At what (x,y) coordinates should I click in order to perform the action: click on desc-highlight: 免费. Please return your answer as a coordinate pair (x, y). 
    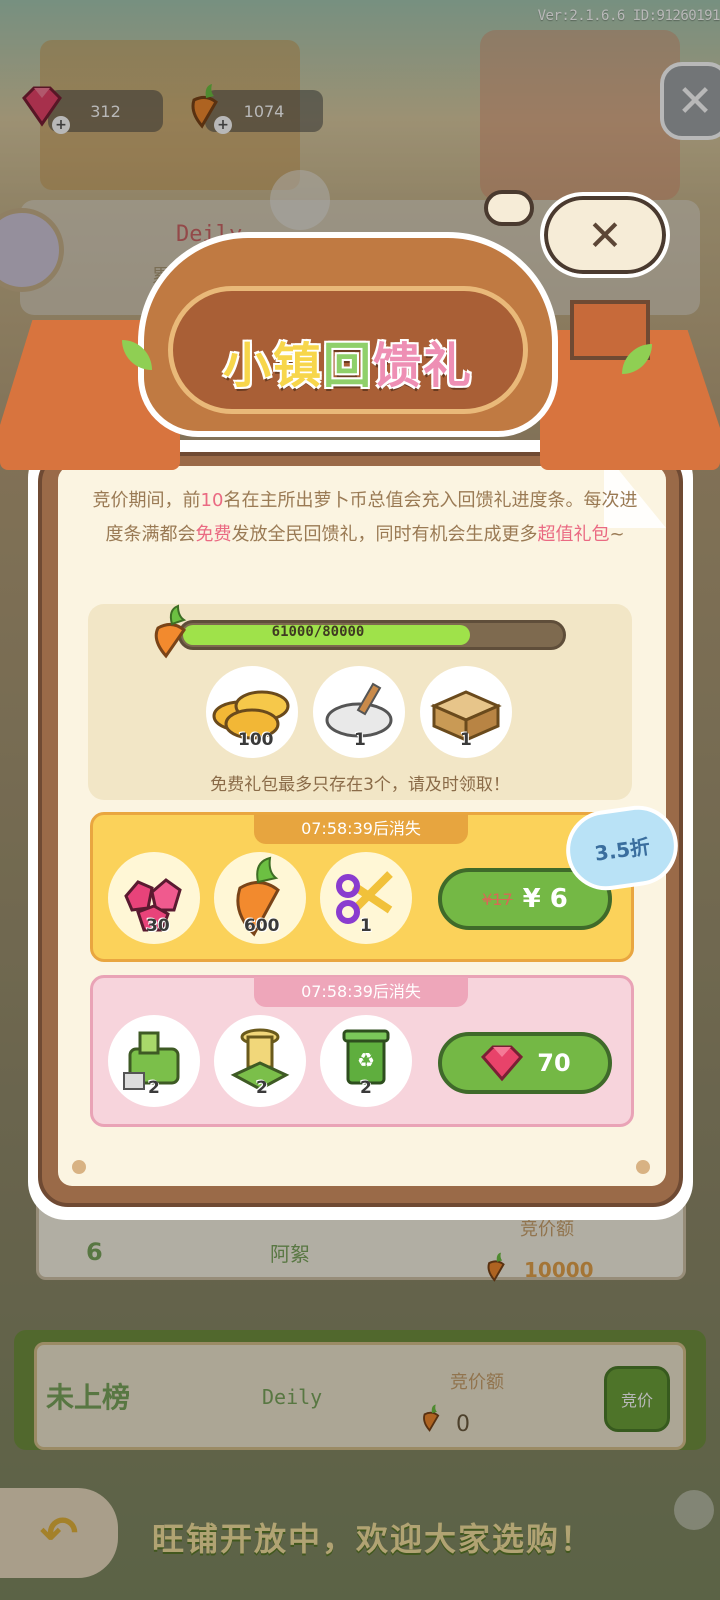
    Looking at the image, I should click on (213, 534).